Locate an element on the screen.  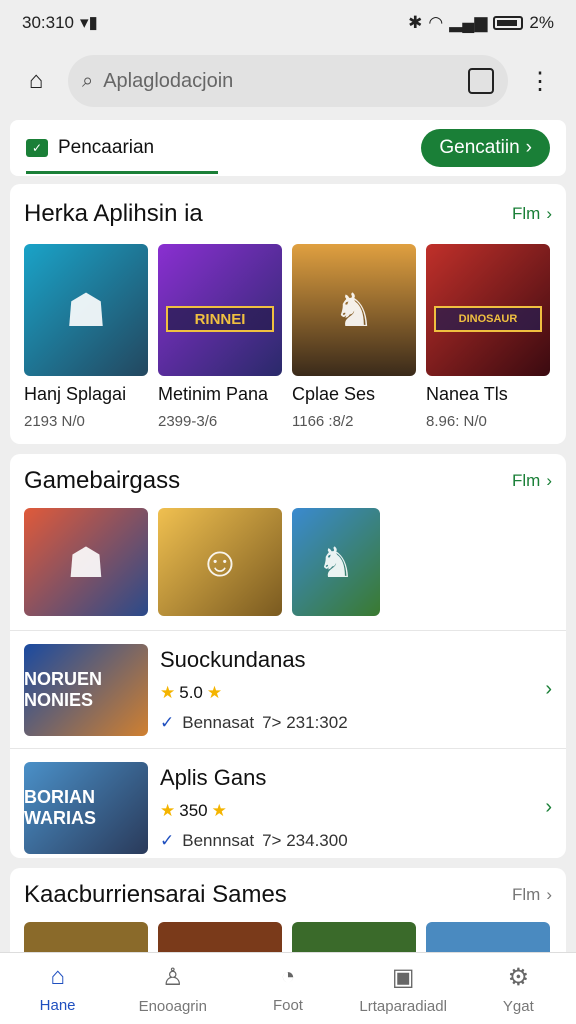
primary-action-button: Gencatiin › is located at coordinates (485, 148).